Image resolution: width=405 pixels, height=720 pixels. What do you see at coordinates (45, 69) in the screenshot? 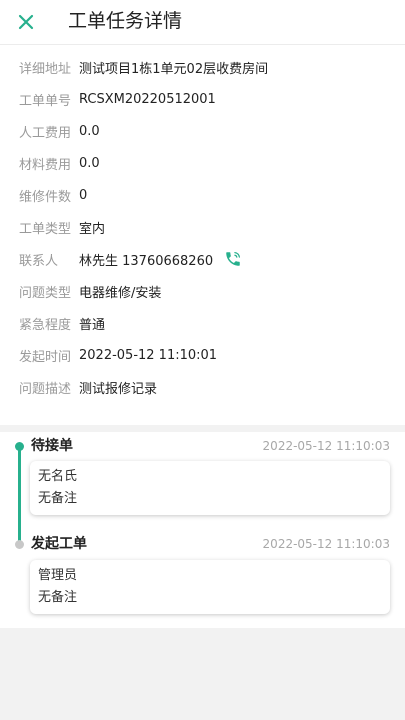
I see `address-label: 详细地址` at bounding box center [45, 69].